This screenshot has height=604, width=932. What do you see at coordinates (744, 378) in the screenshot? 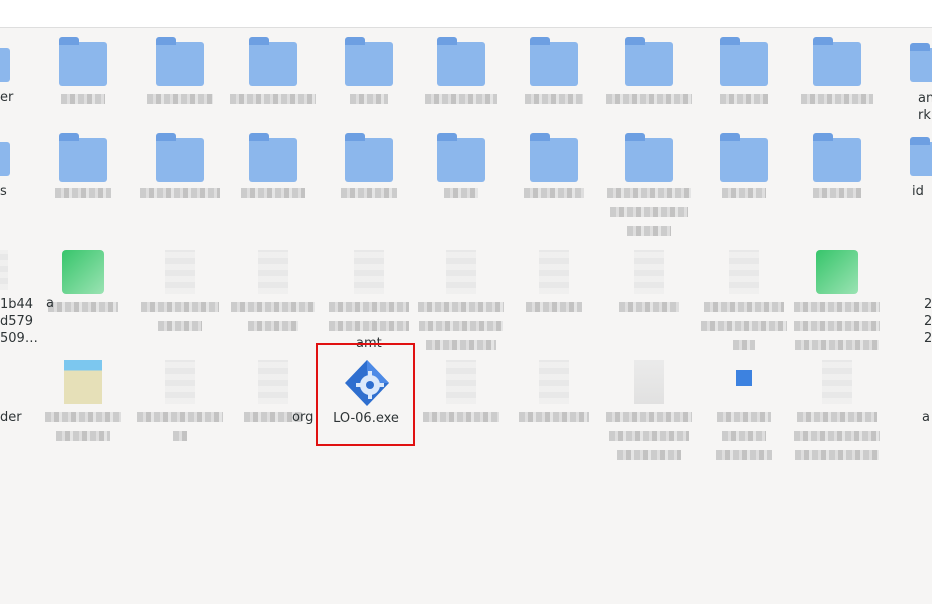
I see `file-icon` at bounding box center [744, 378].